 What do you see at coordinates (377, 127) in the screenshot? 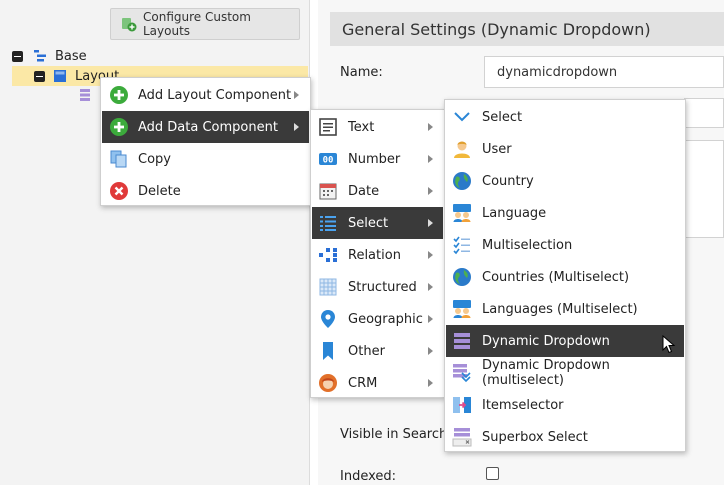
I see `menu-item-text: Text` at bounding box center [377, 127].